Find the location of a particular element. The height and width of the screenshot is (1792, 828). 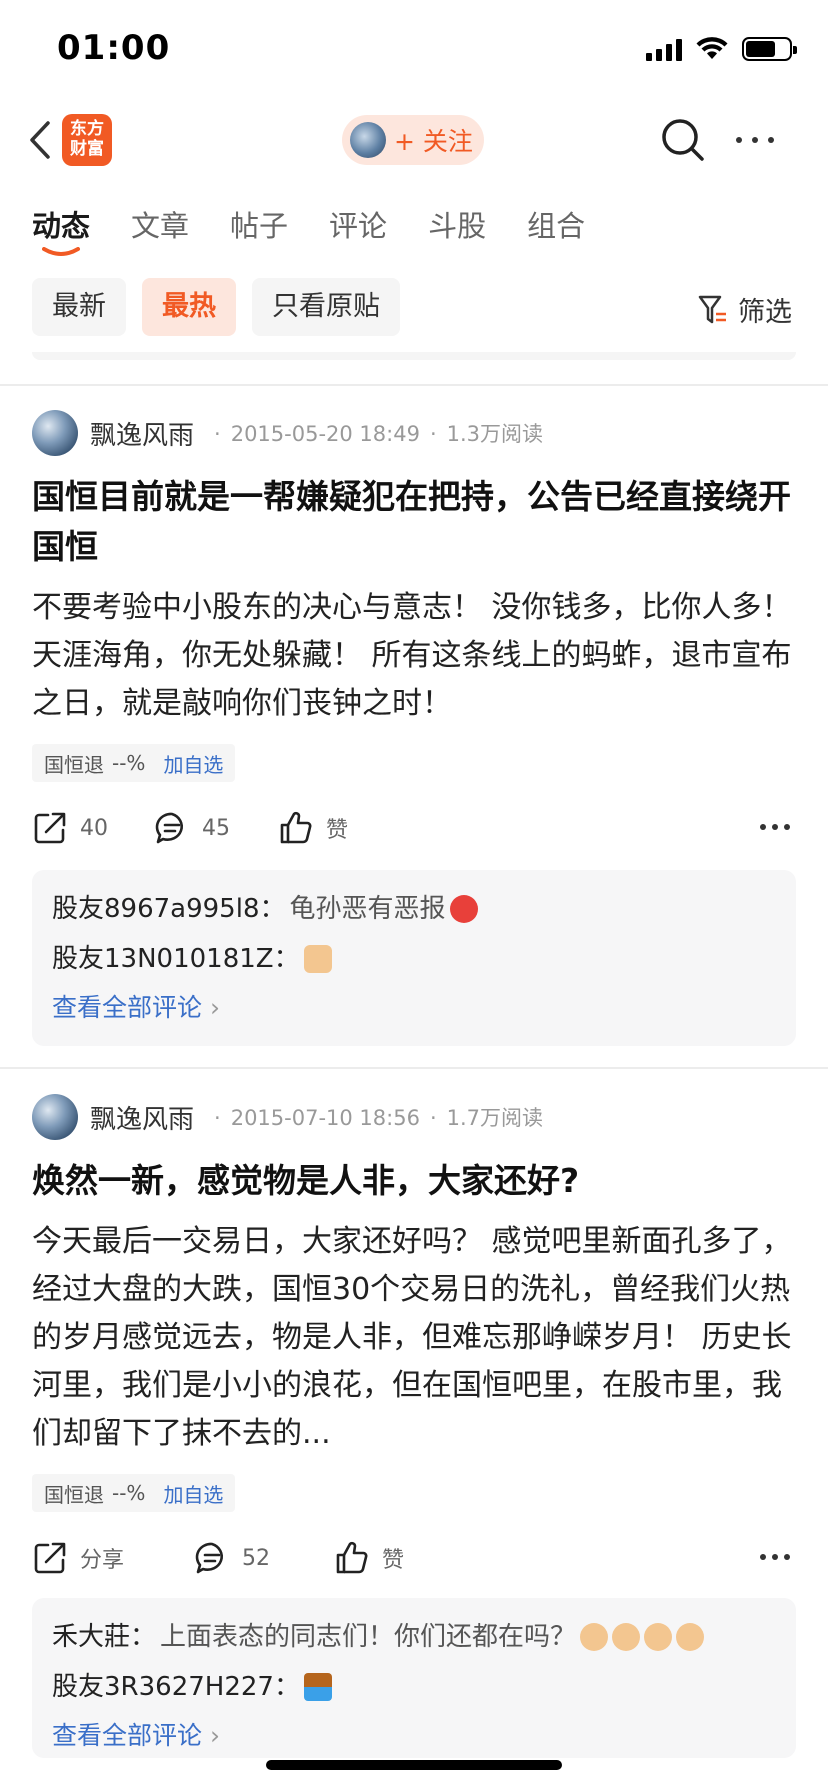

comment-button: 45 is located at coordinates (192, 828).